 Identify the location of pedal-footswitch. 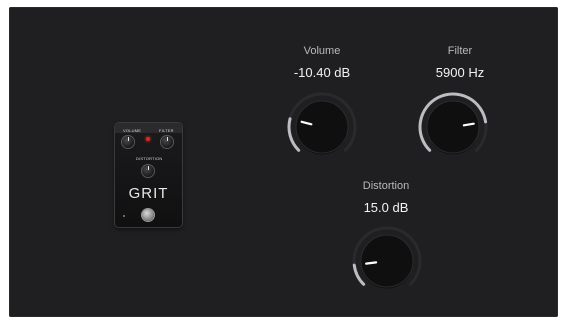
(148, 215).